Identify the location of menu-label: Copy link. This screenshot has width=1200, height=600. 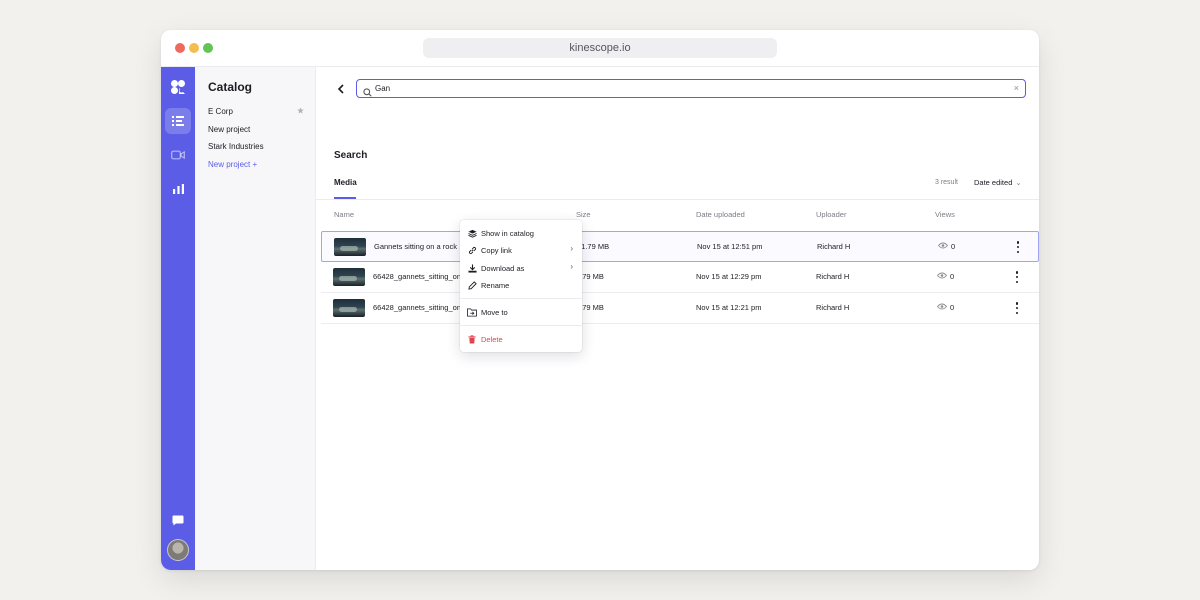
(496, 250).